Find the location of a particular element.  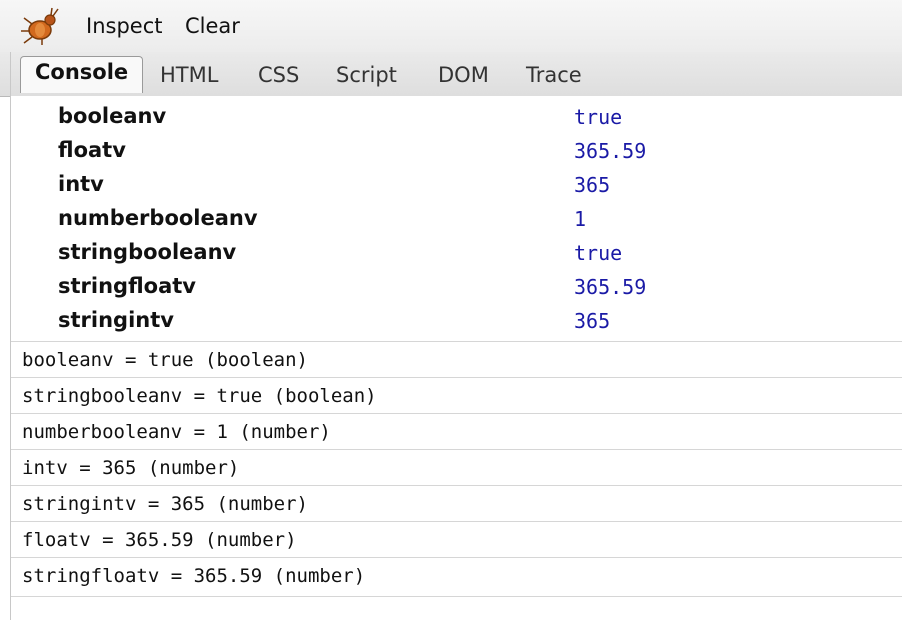

firebug-icon is located at coordinates (40, 26).